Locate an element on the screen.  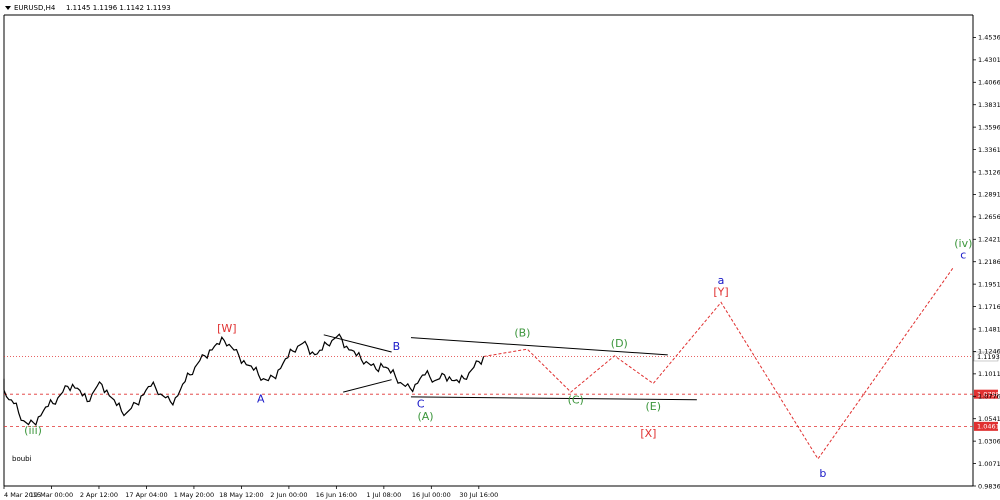
wave-label: B is located at coordinates (397, 346).